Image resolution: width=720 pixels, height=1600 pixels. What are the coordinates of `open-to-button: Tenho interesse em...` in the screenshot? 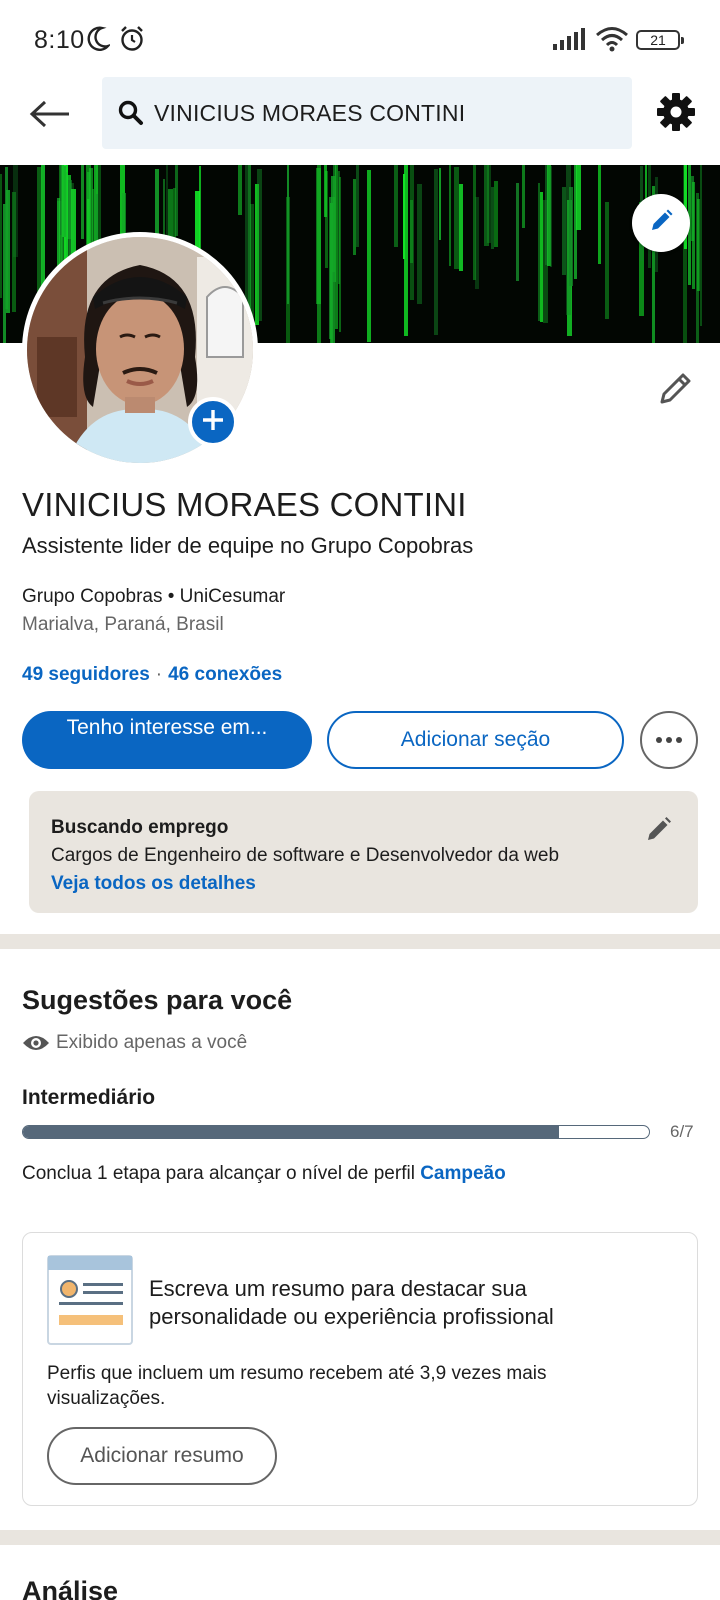 It's located at (167, 740).